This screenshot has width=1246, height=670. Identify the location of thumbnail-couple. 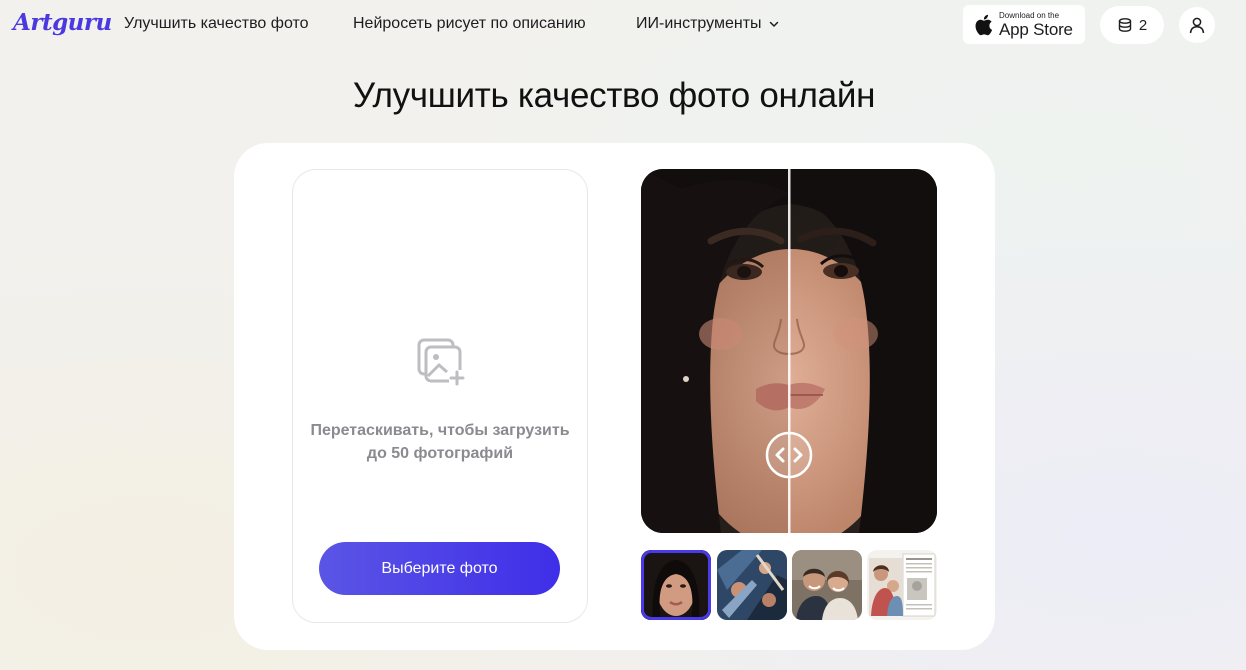
(827, 585).